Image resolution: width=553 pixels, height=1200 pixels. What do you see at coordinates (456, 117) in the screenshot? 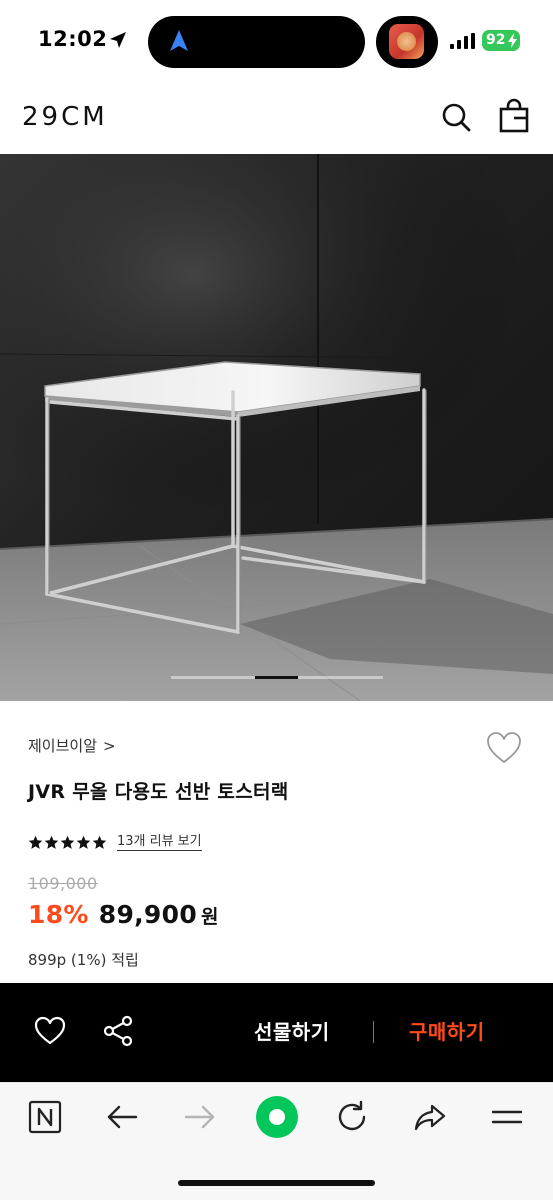
I see `search-icon` at bounding box center [456, 117].